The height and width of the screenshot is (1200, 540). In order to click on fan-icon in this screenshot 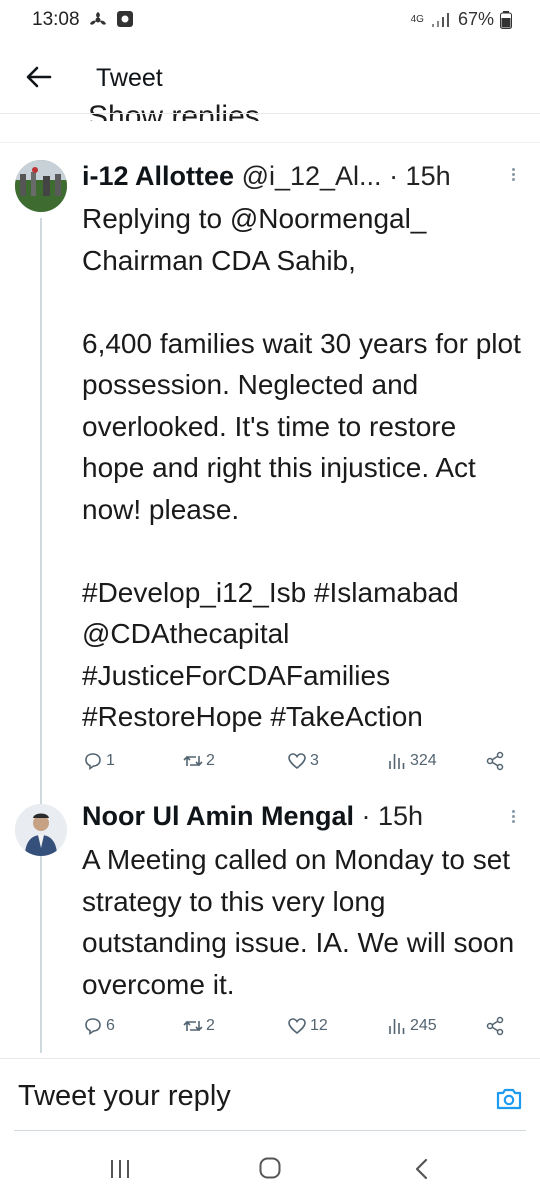, I will do `click(98, 18)`.